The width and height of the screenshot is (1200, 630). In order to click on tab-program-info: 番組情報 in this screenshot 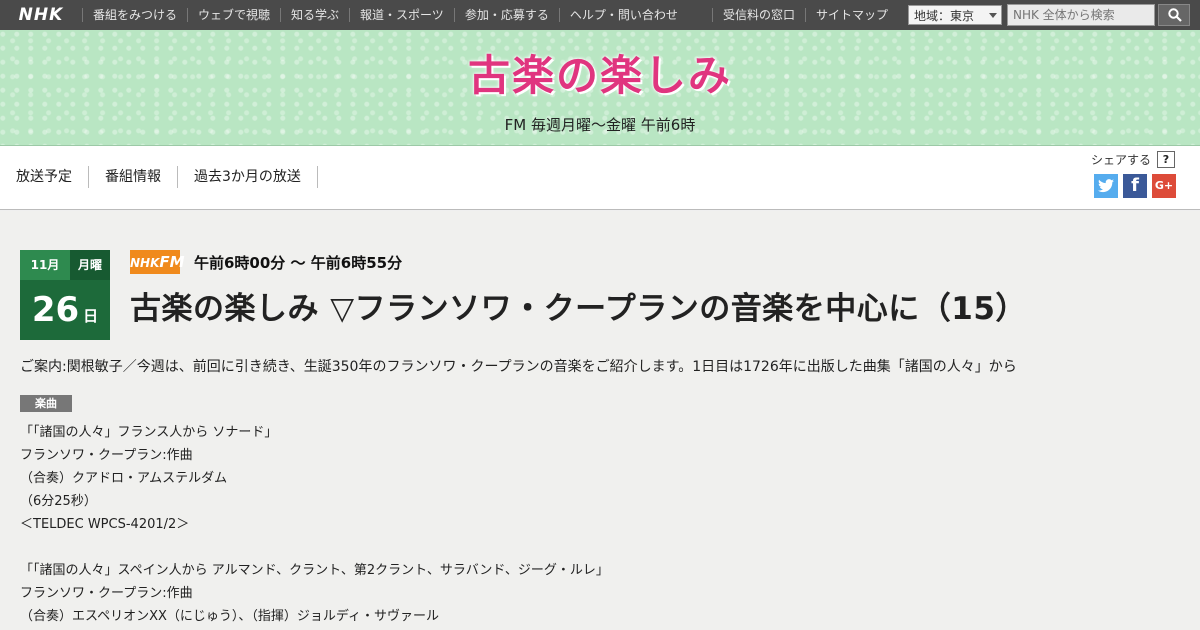, I will do `click(133, 177)`.